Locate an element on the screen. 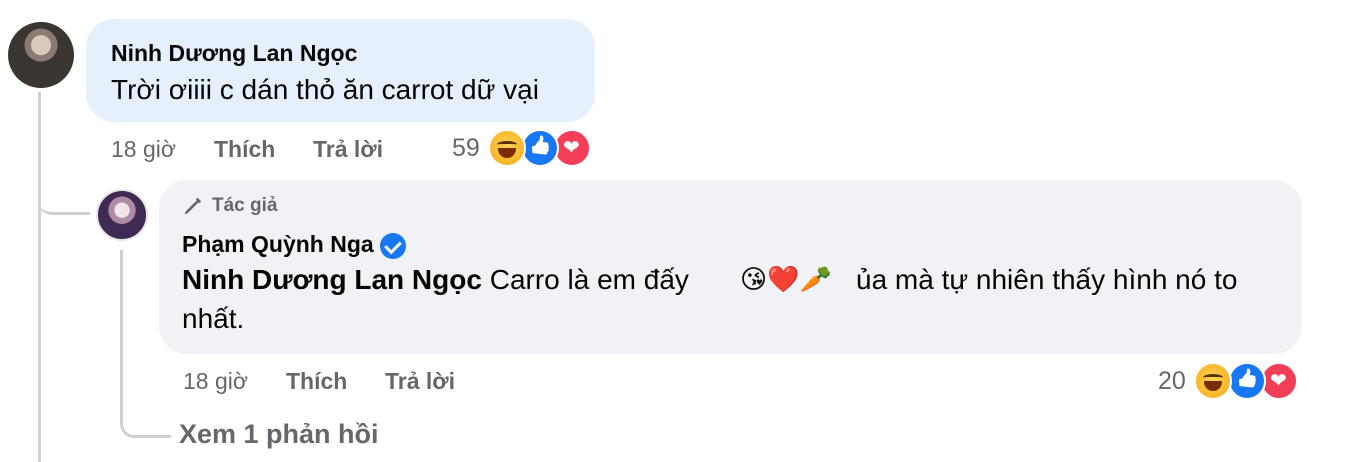 Image resolution: width=1368 pixels, height=462 pixels. reply-author-name: Phạm Quỳnh Nga is located at coordinates (278, 244).